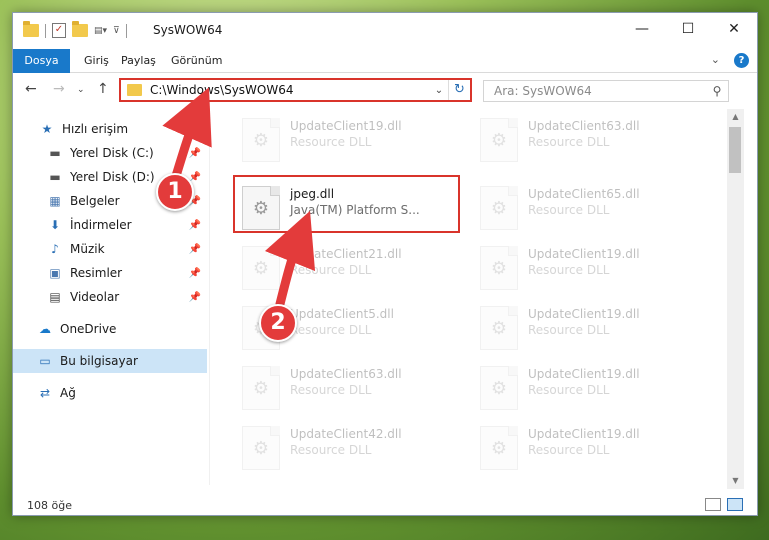  Describe the element at coordinates (116, 31) in the screenshot. I see `chevron-down-icon: ⊽` at that location.